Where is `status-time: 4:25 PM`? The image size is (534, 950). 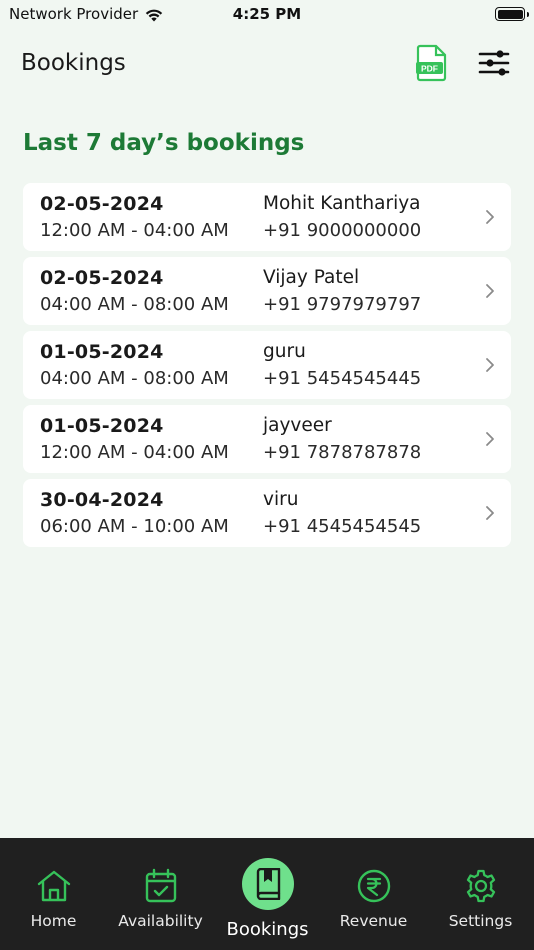
status-time: 4:25 PM is located at coordinates (267, 14).